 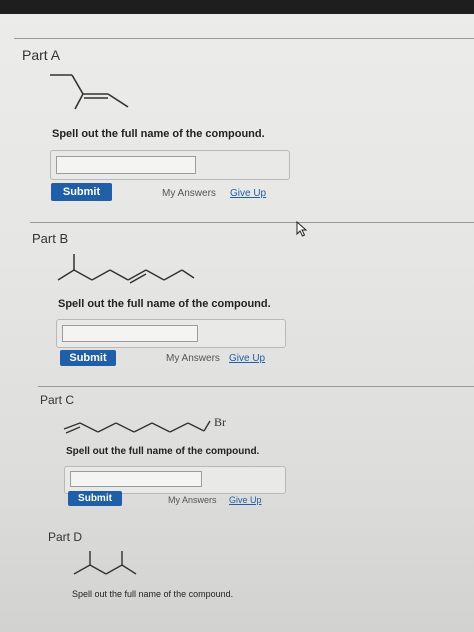 I want to click on part-b-submit-button: Submit, so click(x=88, y=358).